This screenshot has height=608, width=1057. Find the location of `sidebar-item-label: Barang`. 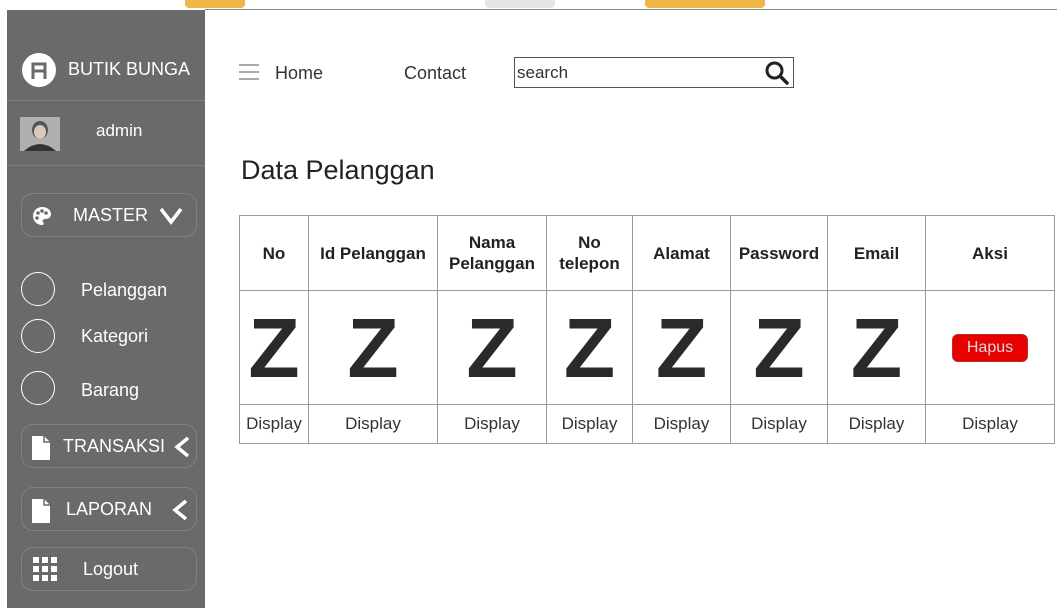

sidebar-item-label: Barang is located at coordinates (110, 390).